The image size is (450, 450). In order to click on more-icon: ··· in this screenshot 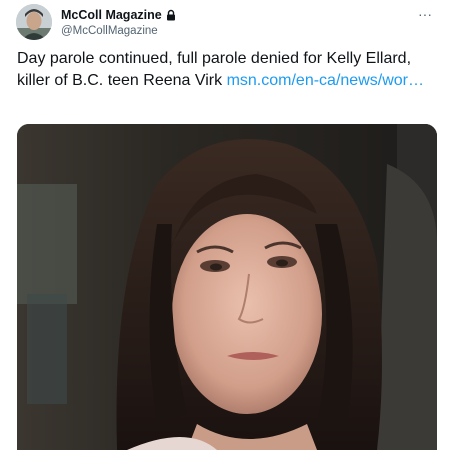, I will do `click(425, 14)`.